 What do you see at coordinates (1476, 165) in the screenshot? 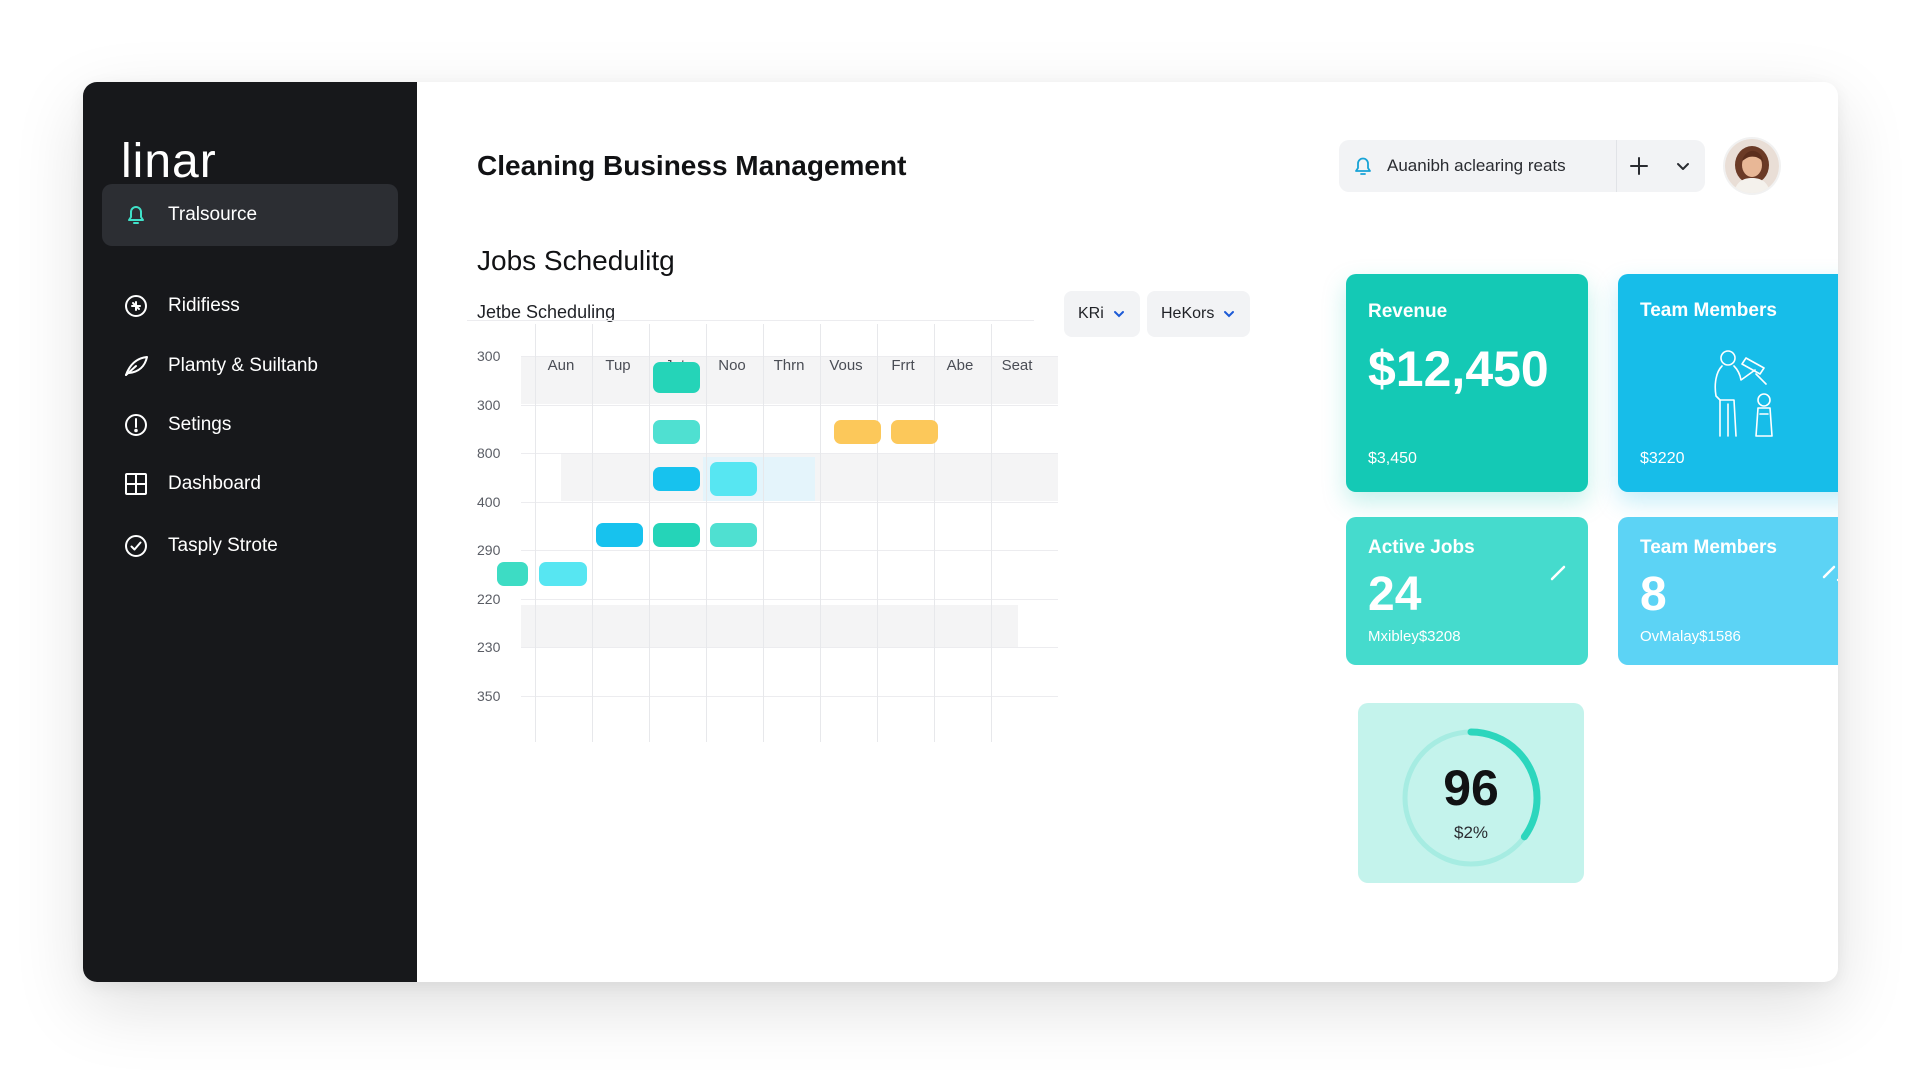
I see `notification-text: Auanibh aclearing reats` at bounding box center [1476, 165].